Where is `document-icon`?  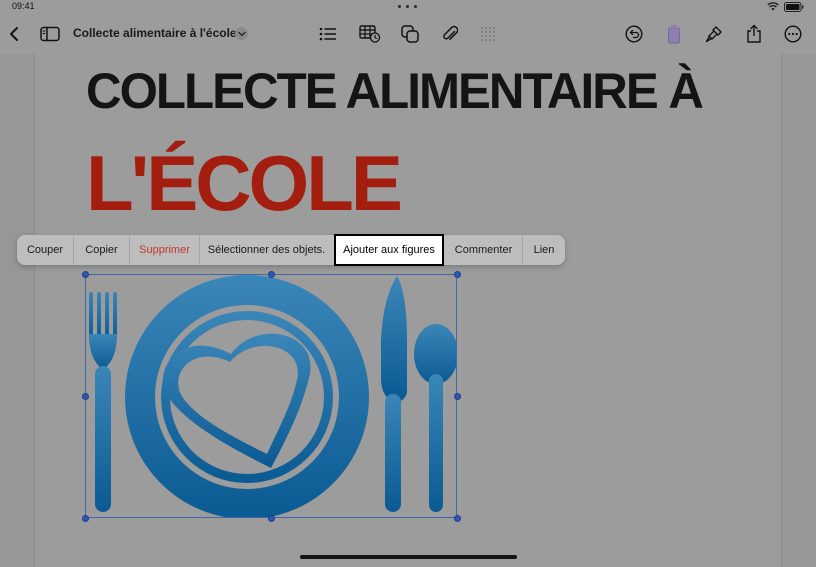
document-icon is located at coordinates (674, 34).